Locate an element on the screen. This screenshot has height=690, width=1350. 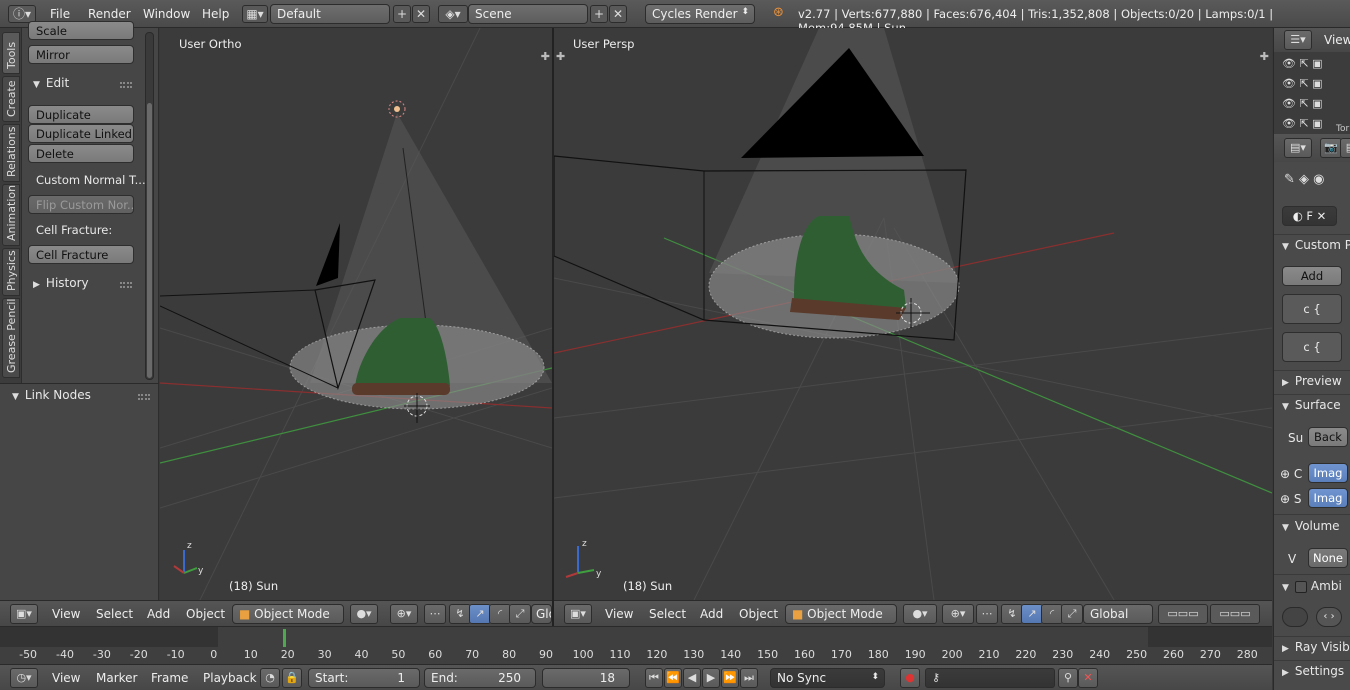
remove-screen-icon: ✕ is located at coordinates (421, 14).